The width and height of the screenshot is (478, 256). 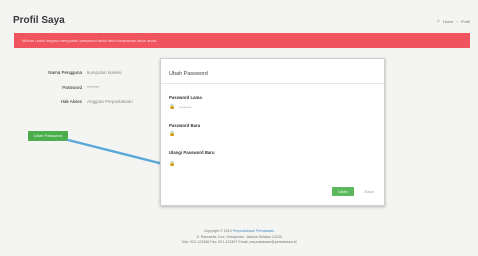 I want to click on profile-row-password: Password *******, so click(x=80, y=89).